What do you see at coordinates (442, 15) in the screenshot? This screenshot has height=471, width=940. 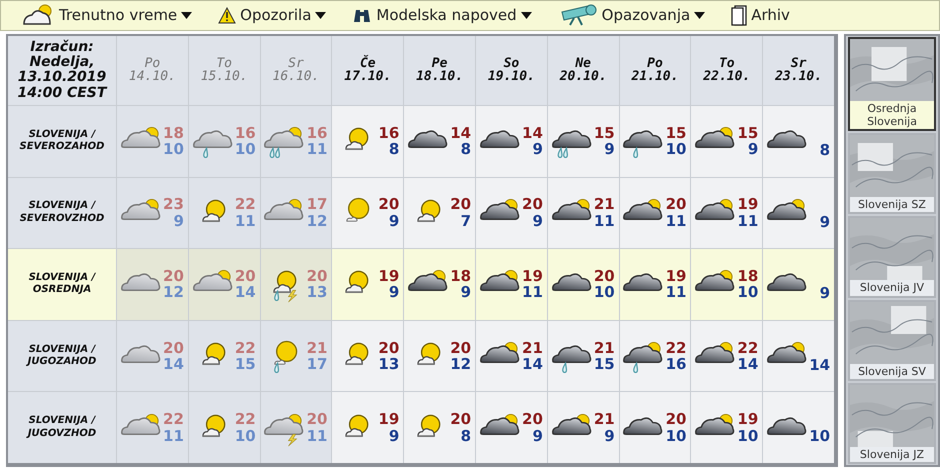 I see `menu-item: Modelska napoved` at bounding box center [442, 15].